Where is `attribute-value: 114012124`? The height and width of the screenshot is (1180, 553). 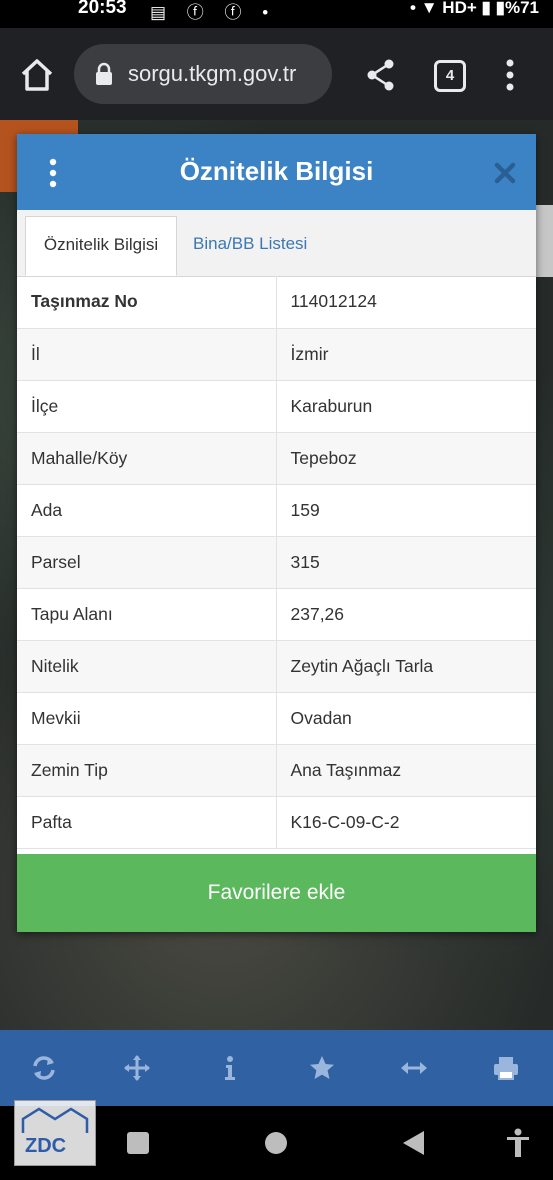 attribute-value: 114012124 is located at coordinates (406, 302).